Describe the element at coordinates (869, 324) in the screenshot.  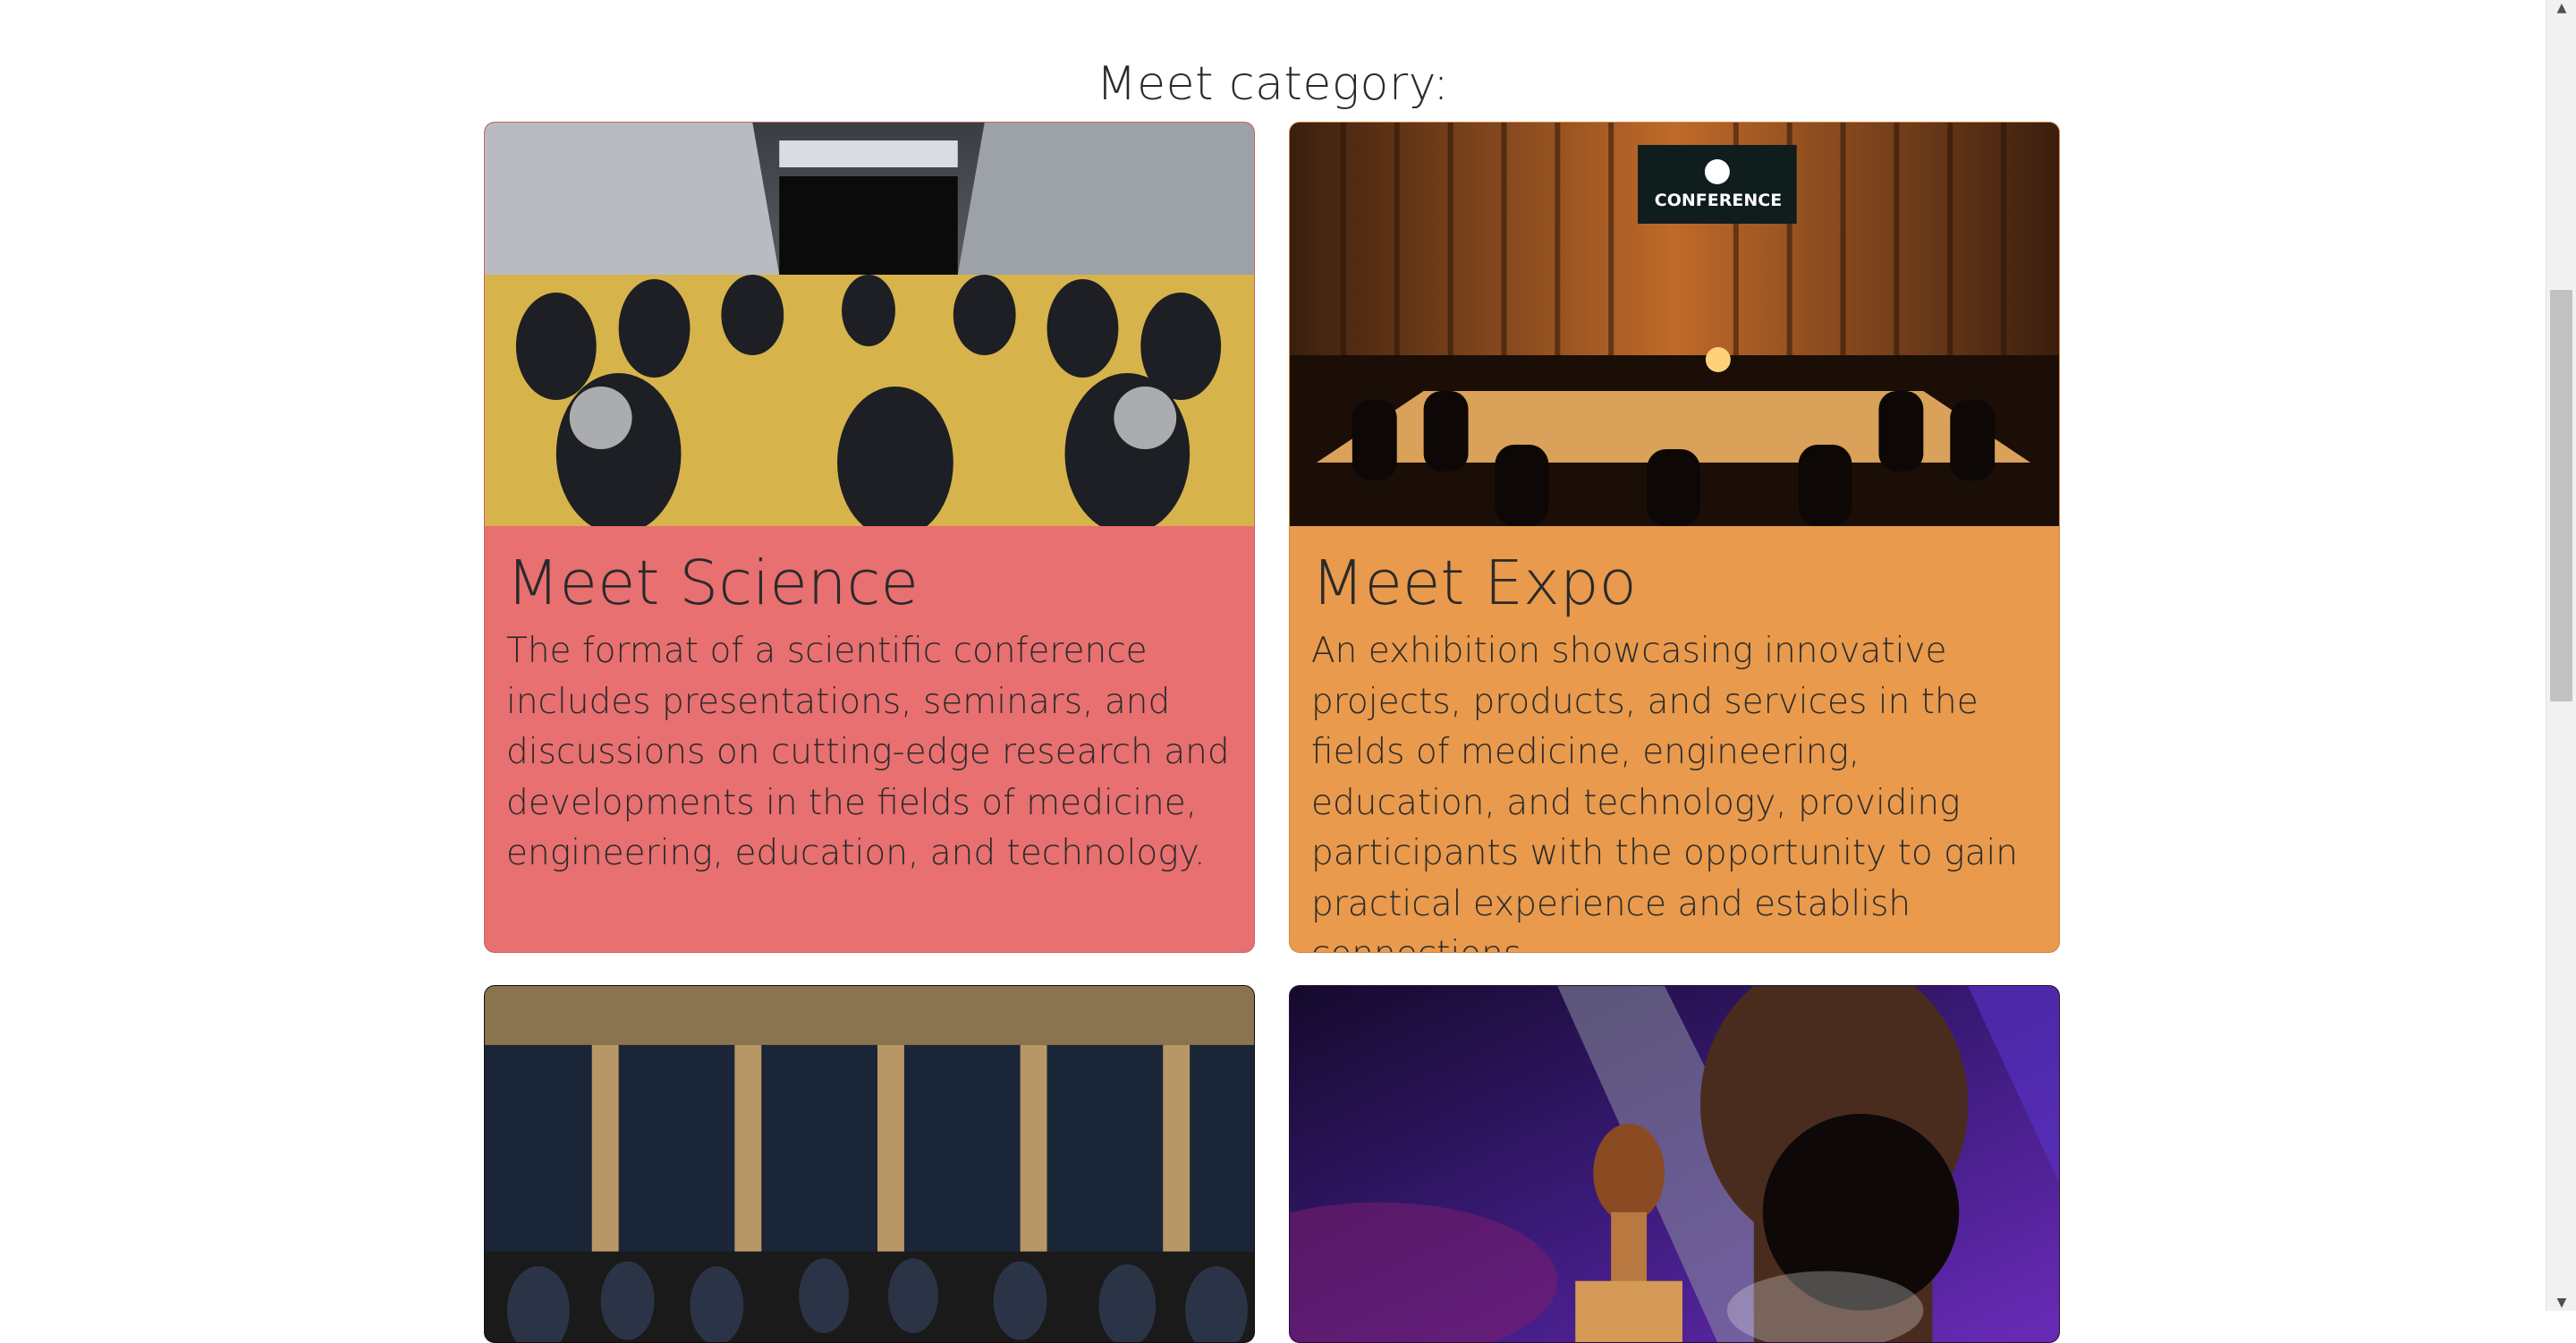
I see `auditorium-audience-image` at that location.